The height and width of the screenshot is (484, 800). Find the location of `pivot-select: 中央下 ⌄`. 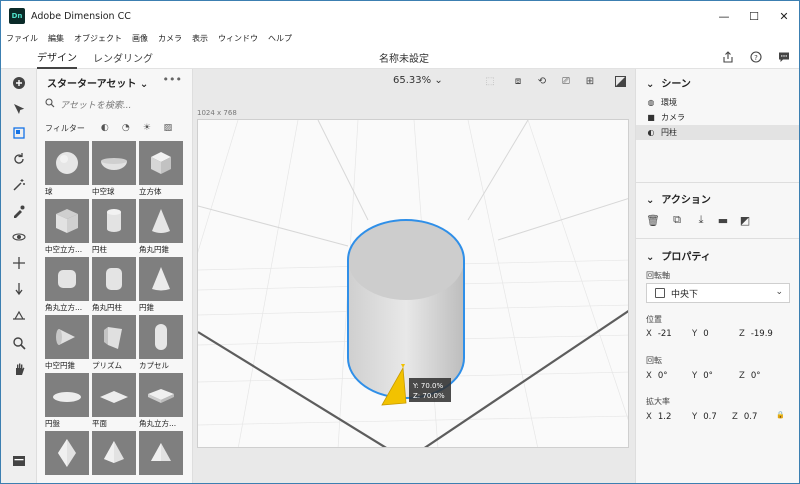

pivot-select: 中央下 ⌄ is located at coordinates (718, 293).